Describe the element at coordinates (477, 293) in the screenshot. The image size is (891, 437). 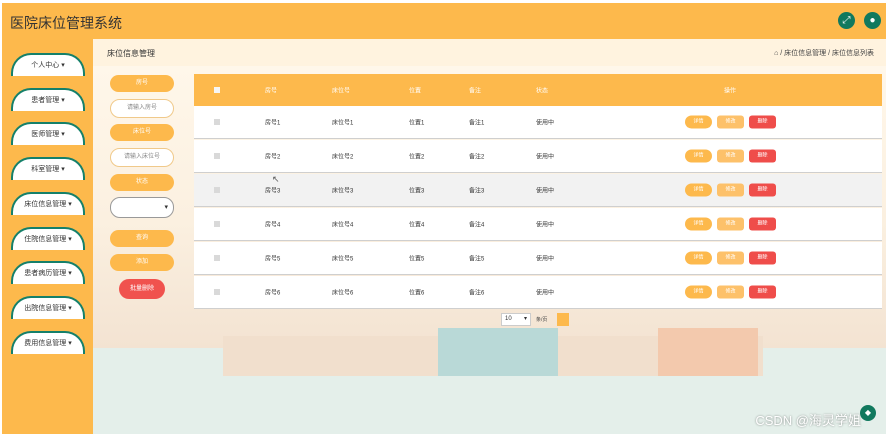
I see `cell-remark: 备注6` at that location.